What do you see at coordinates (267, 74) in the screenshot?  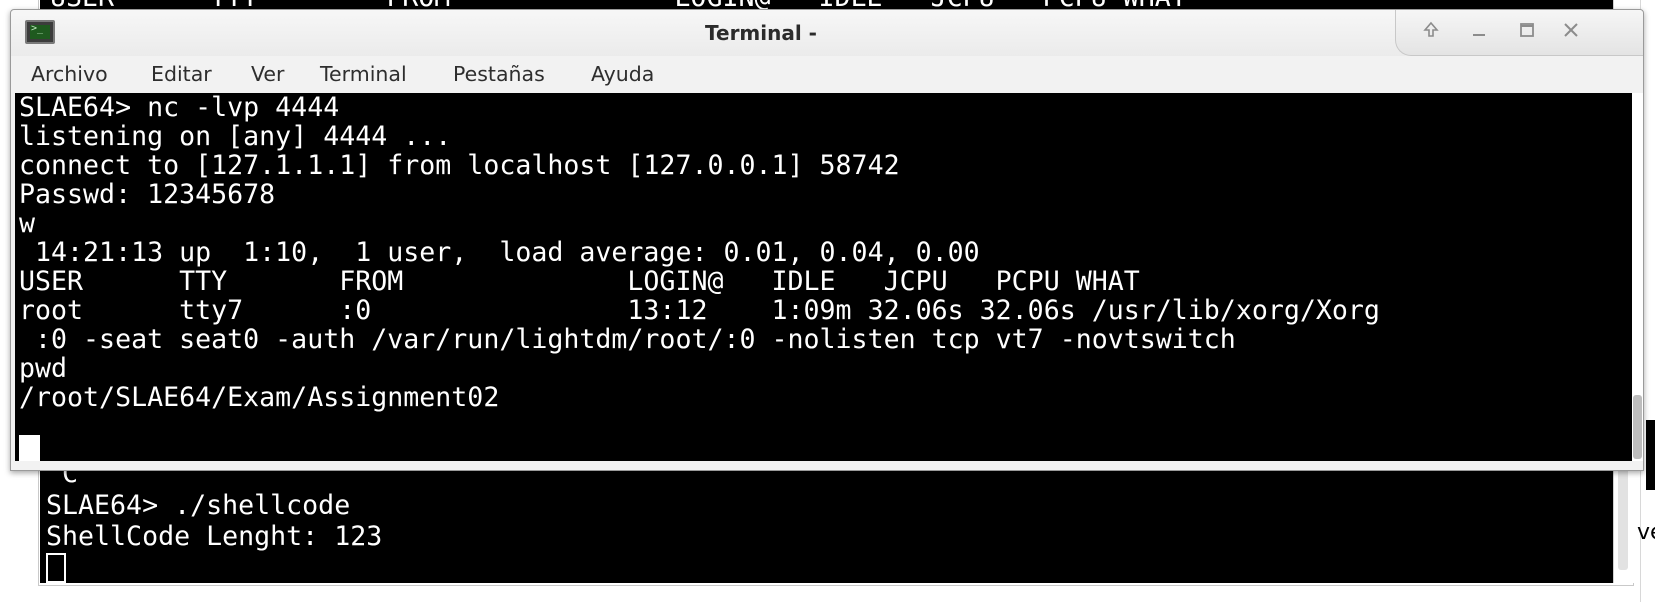 I see `menu-ver: Ver` at bounding box center [267, 74].